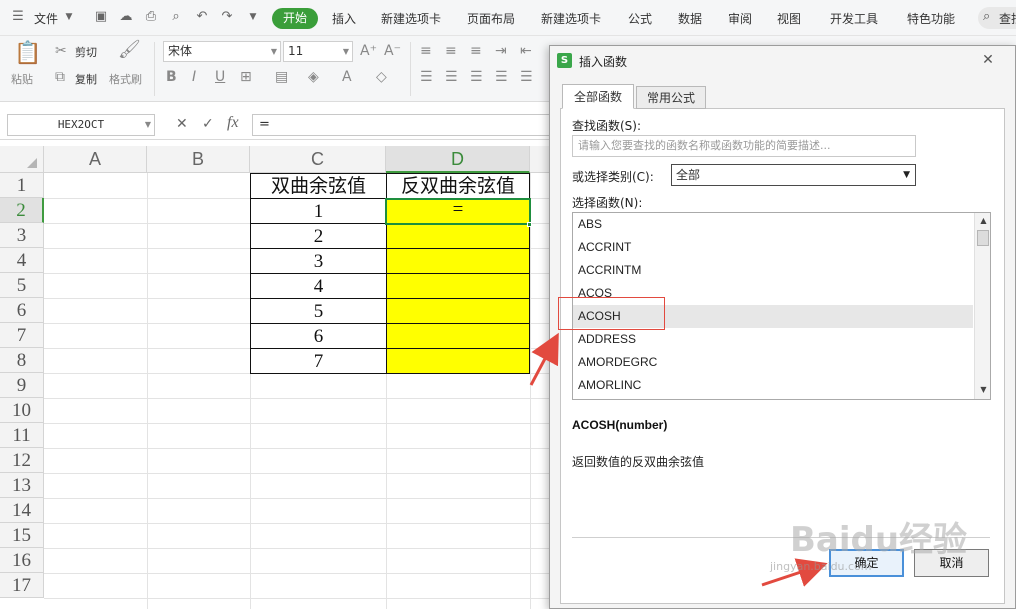 The height and width of the screenshot is (609, 1016). Describe the element at coordinates (125, 79) in the screenshot. I see `format-painter-label: 格式刷` at that location.